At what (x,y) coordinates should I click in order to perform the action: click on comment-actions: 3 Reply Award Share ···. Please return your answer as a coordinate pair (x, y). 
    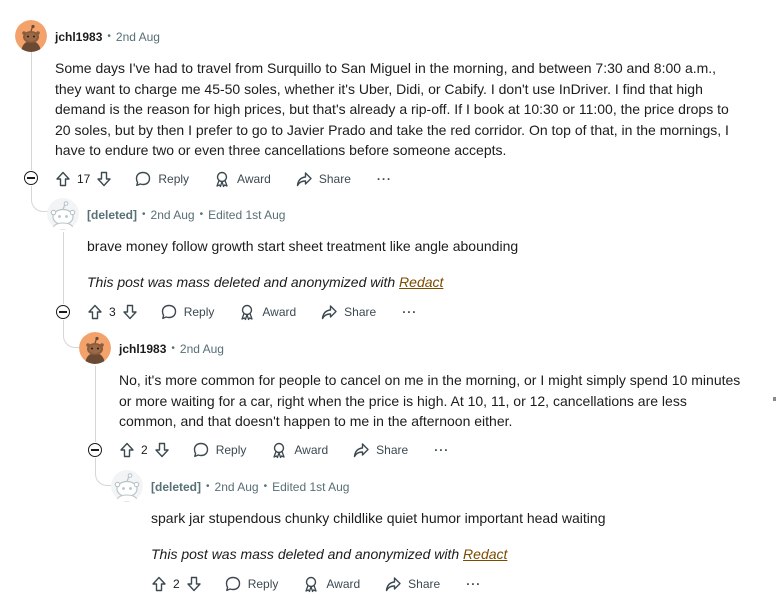
    Looking at the image, I should click on (252, 312).